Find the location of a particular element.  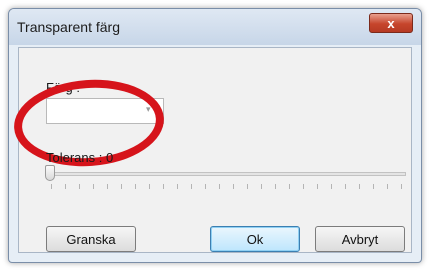

ok-button-label: Ok is located at coordinates (255, 239).